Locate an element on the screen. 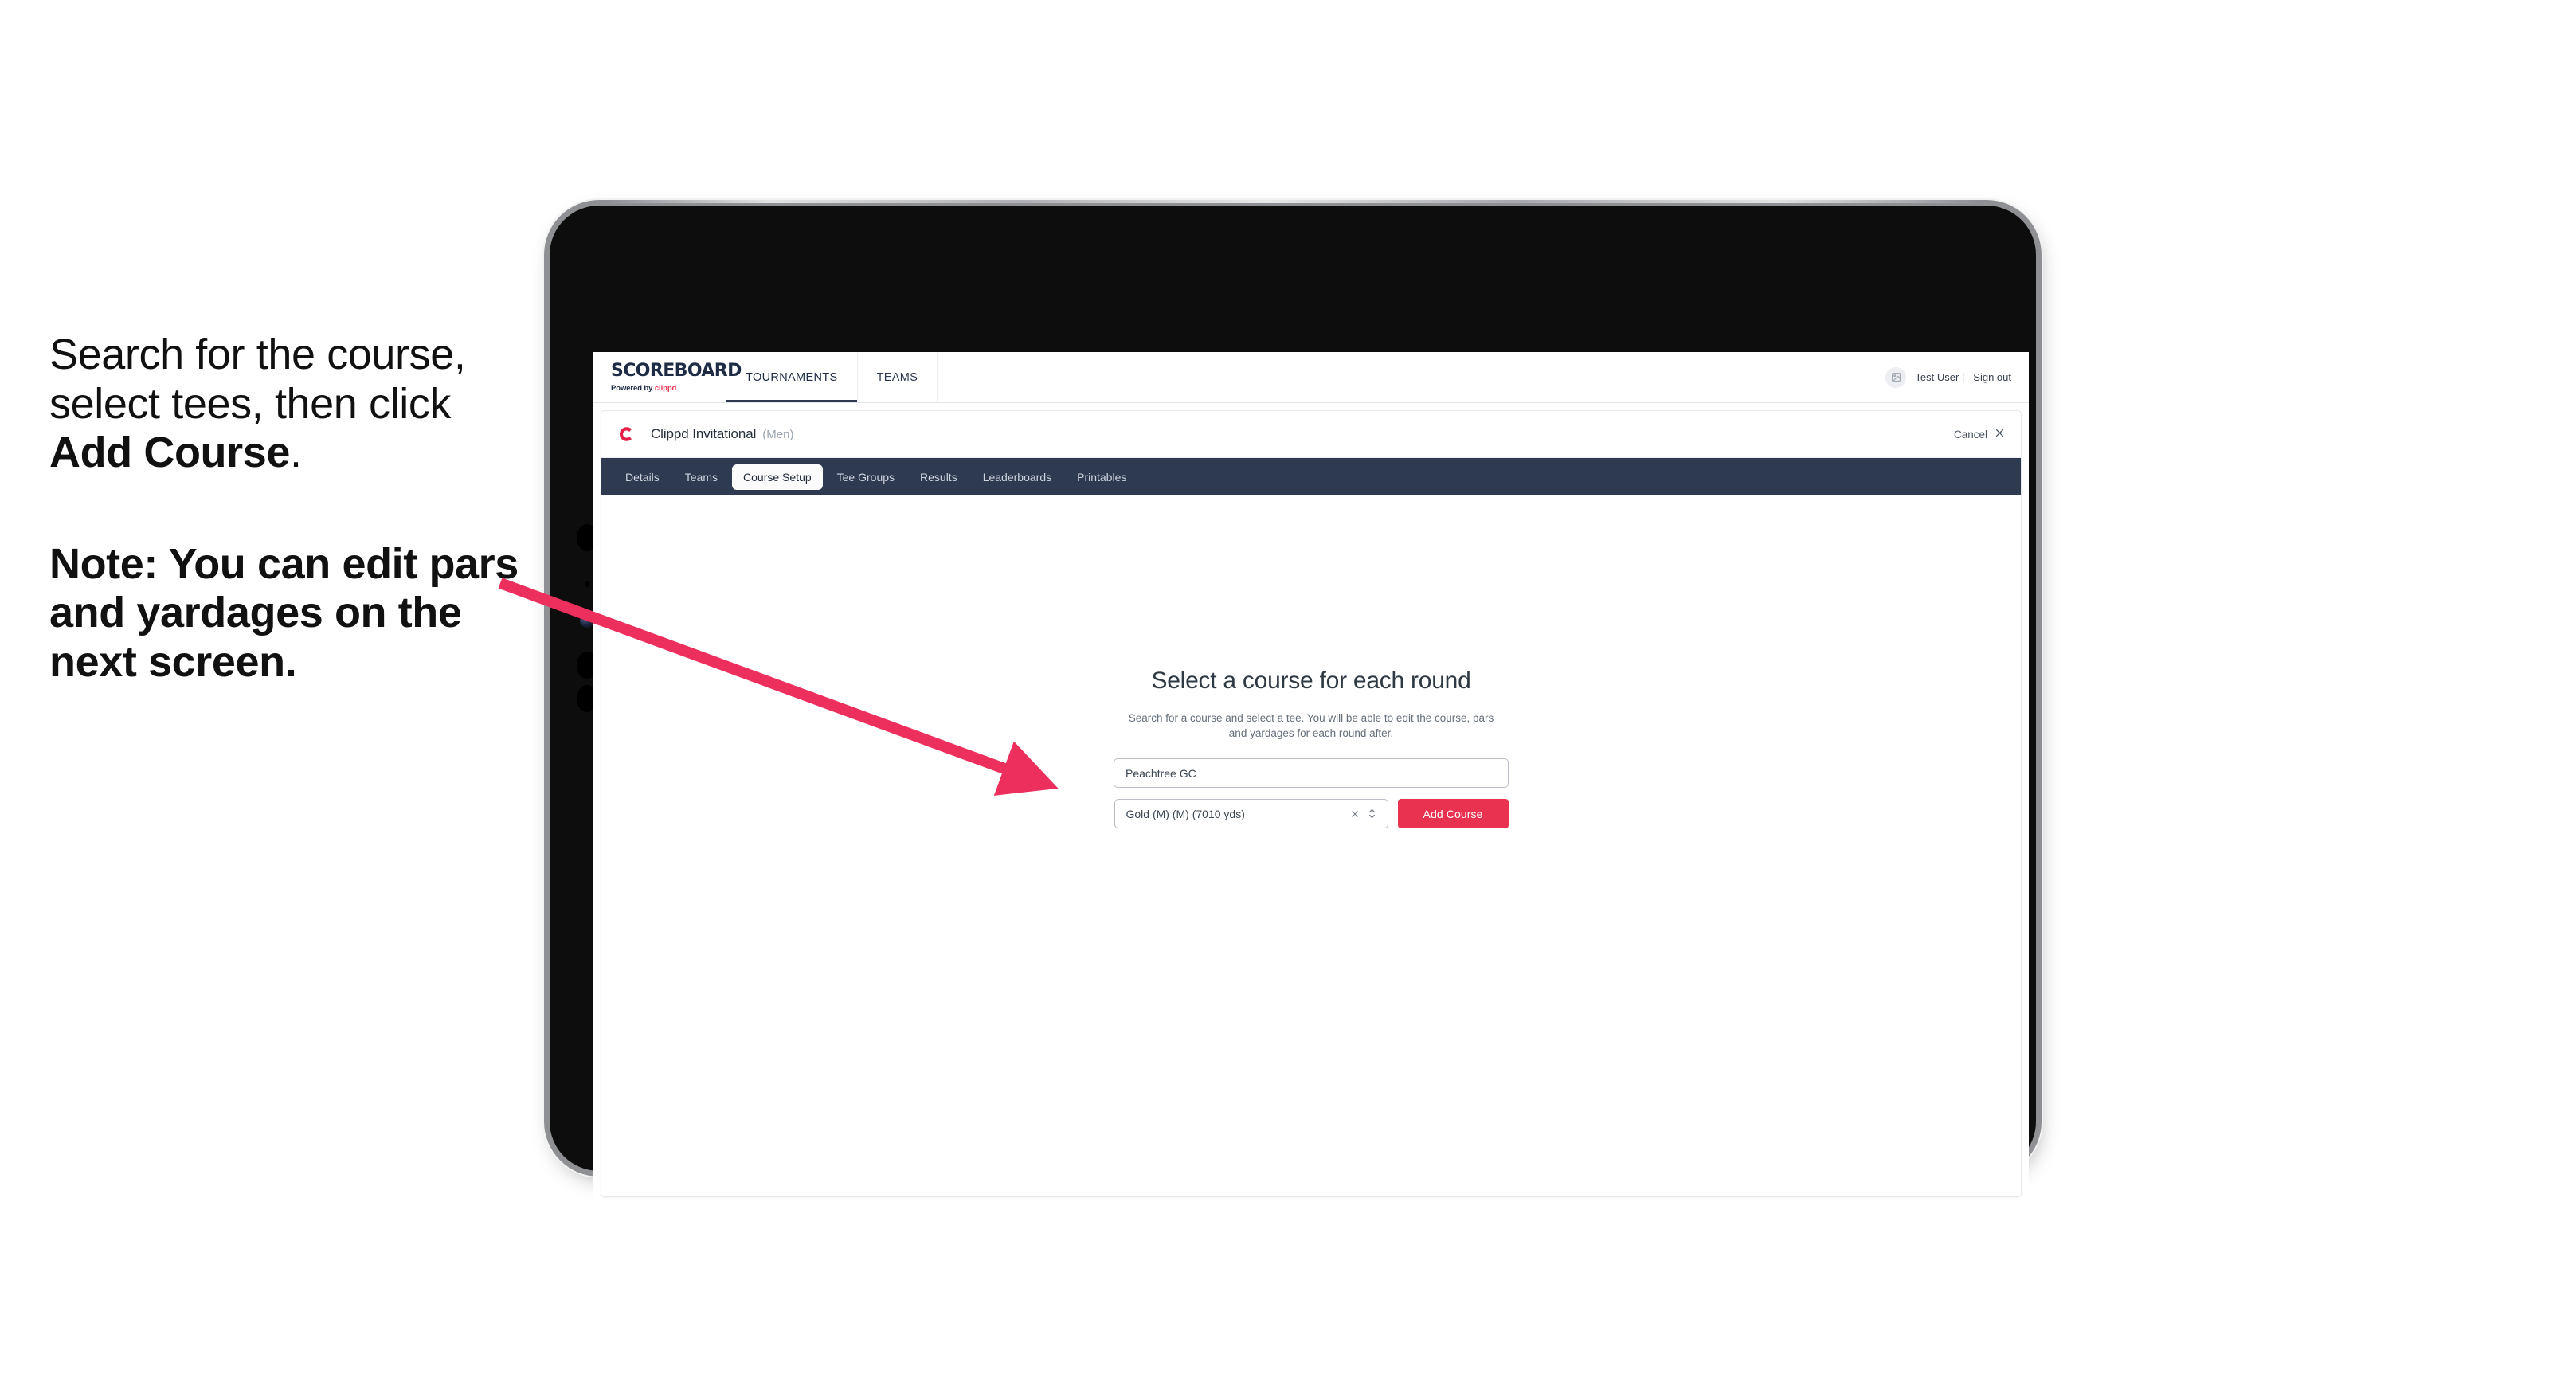  tab-results-label: Results is located at coordinates (938, 477).